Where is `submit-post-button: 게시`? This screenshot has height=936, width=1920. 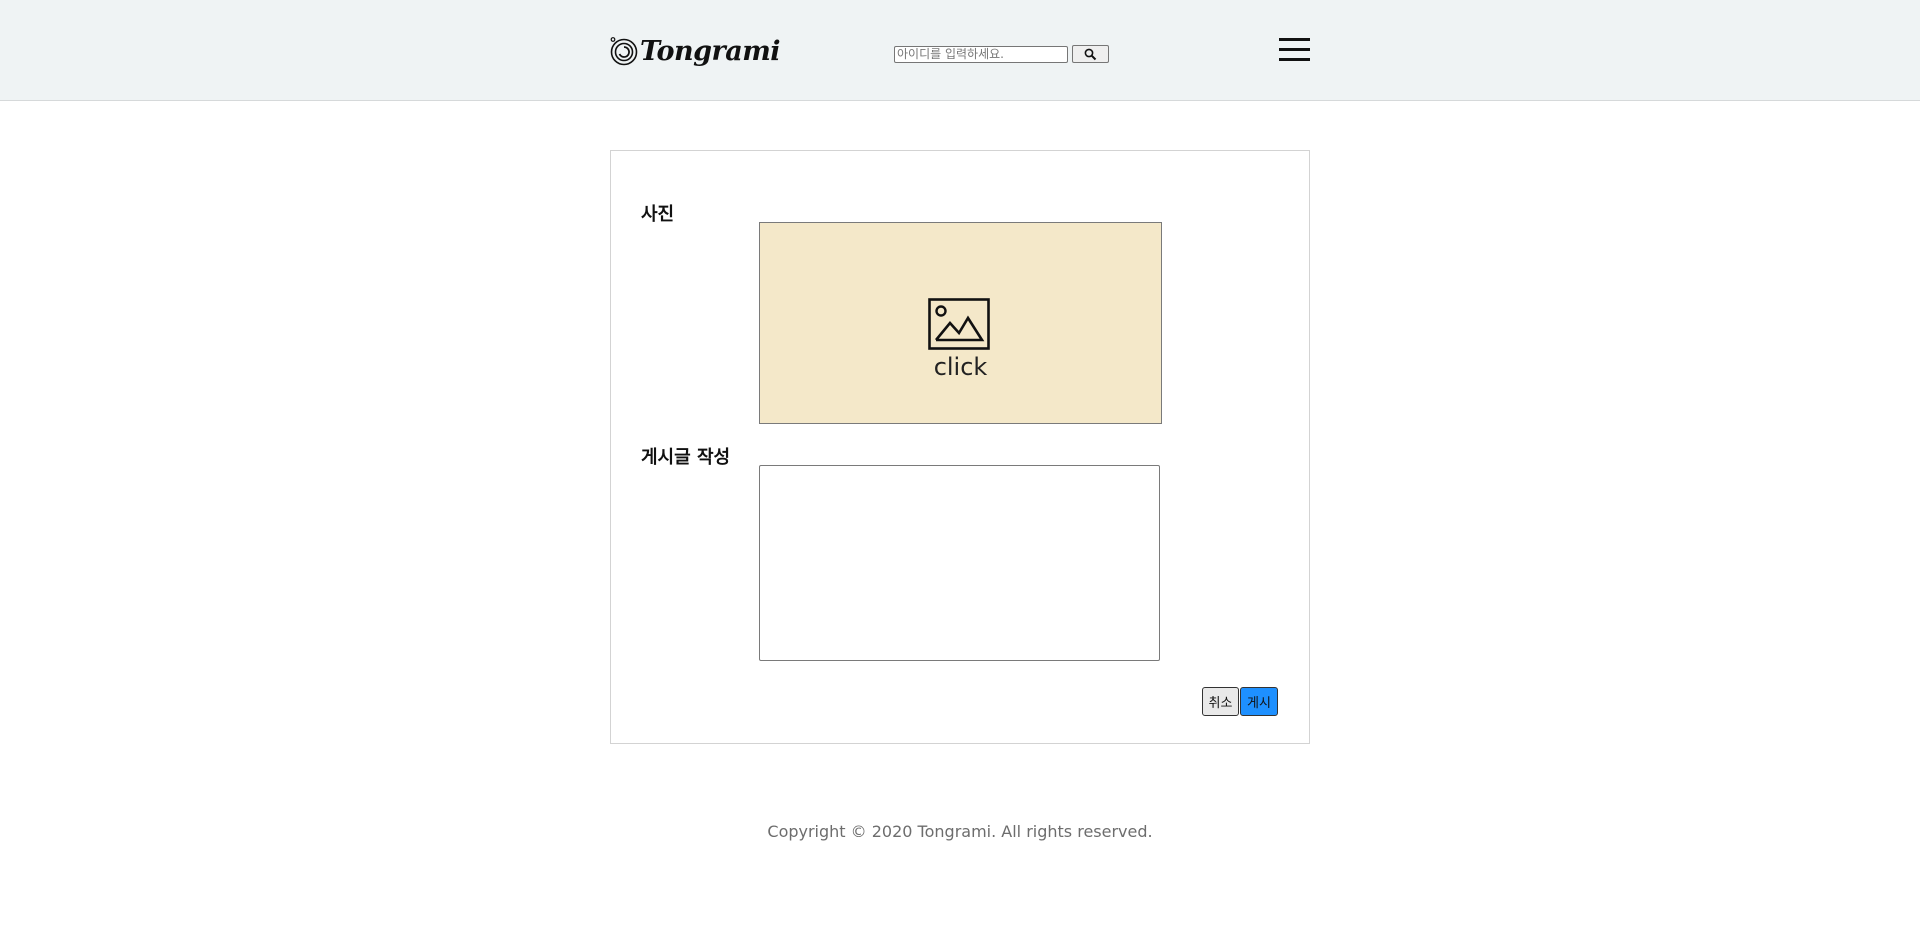
submit-post-button: 게시 is located at coordinates (1259, 701).